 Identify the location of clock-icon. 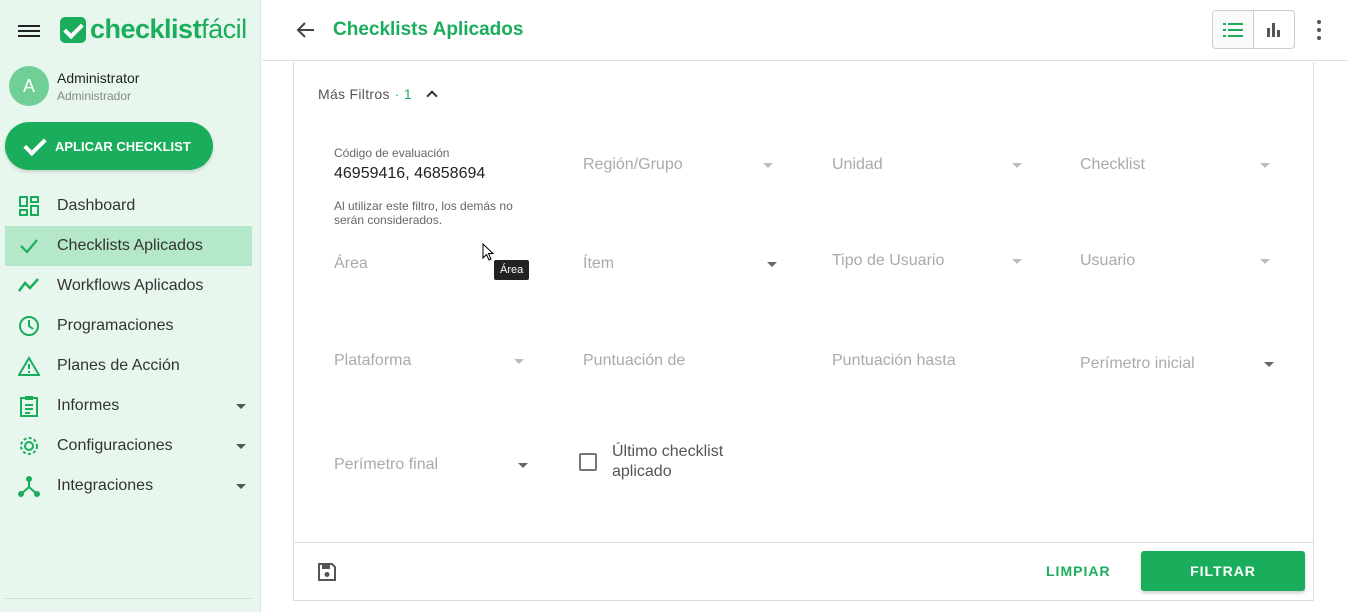
(29, 326).